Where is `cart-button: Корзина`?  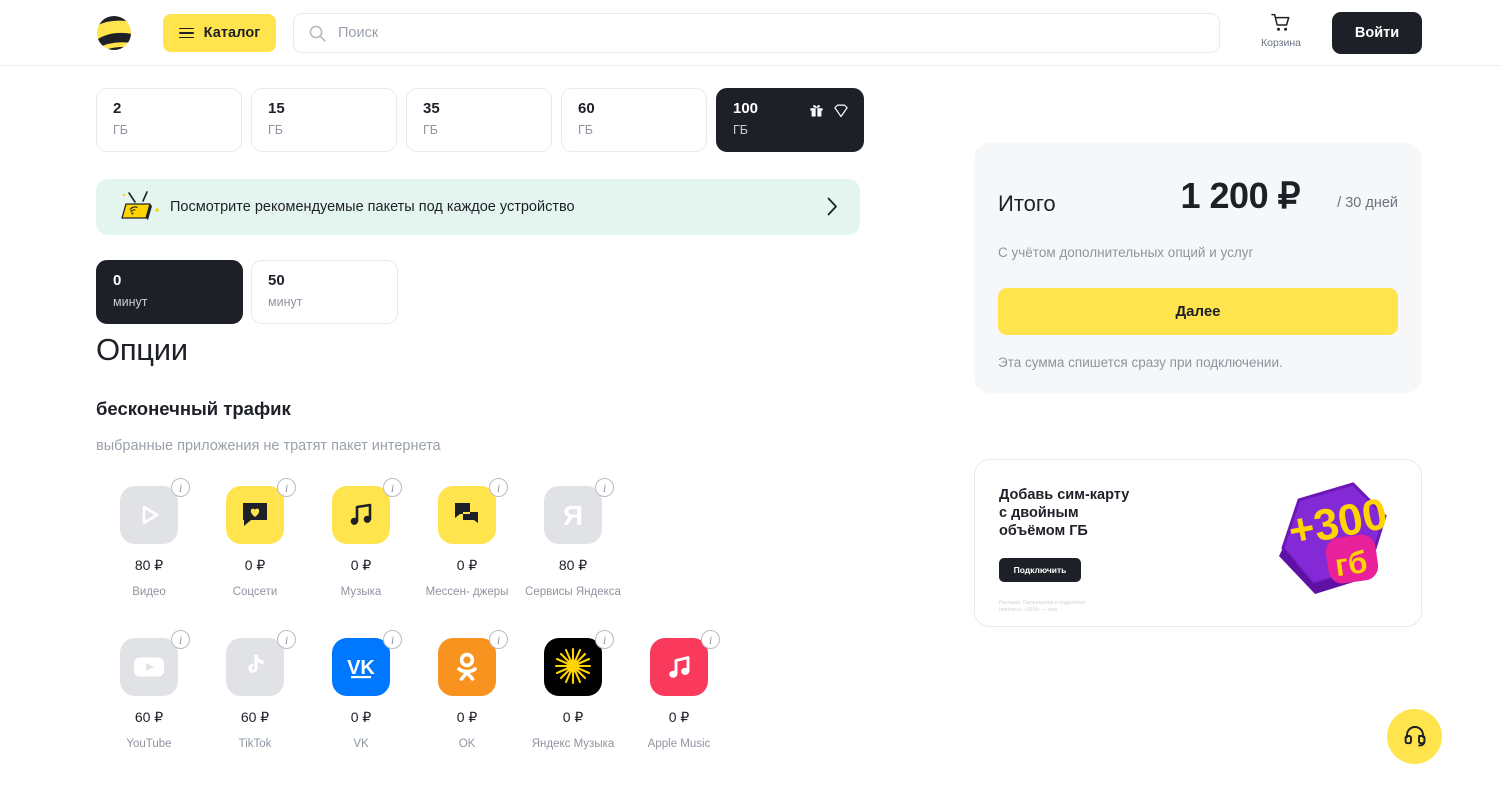
cart-button: Корзина is located at coordinates (1281, 30).